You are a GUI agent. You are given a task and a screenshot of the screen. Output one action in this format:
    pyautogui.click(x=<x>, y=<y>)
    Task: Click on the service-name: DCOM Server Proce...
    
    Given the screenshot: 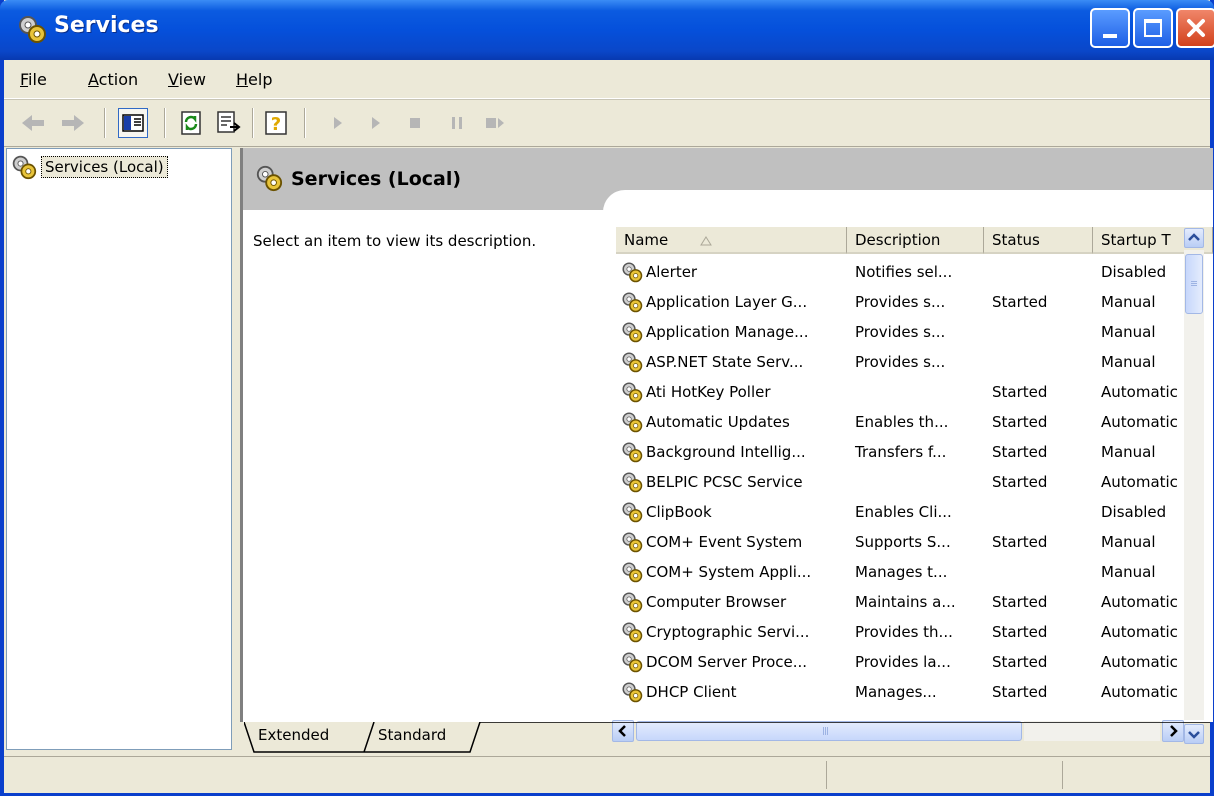 What is the action you would take?
    pyautogui.click(x=727, y=662)
    